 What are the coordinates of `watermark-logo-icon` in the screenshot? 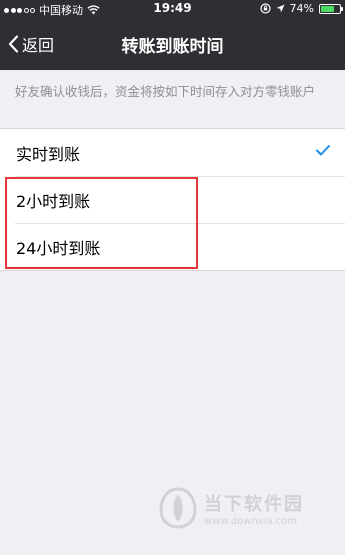 It's located at (178, 508).